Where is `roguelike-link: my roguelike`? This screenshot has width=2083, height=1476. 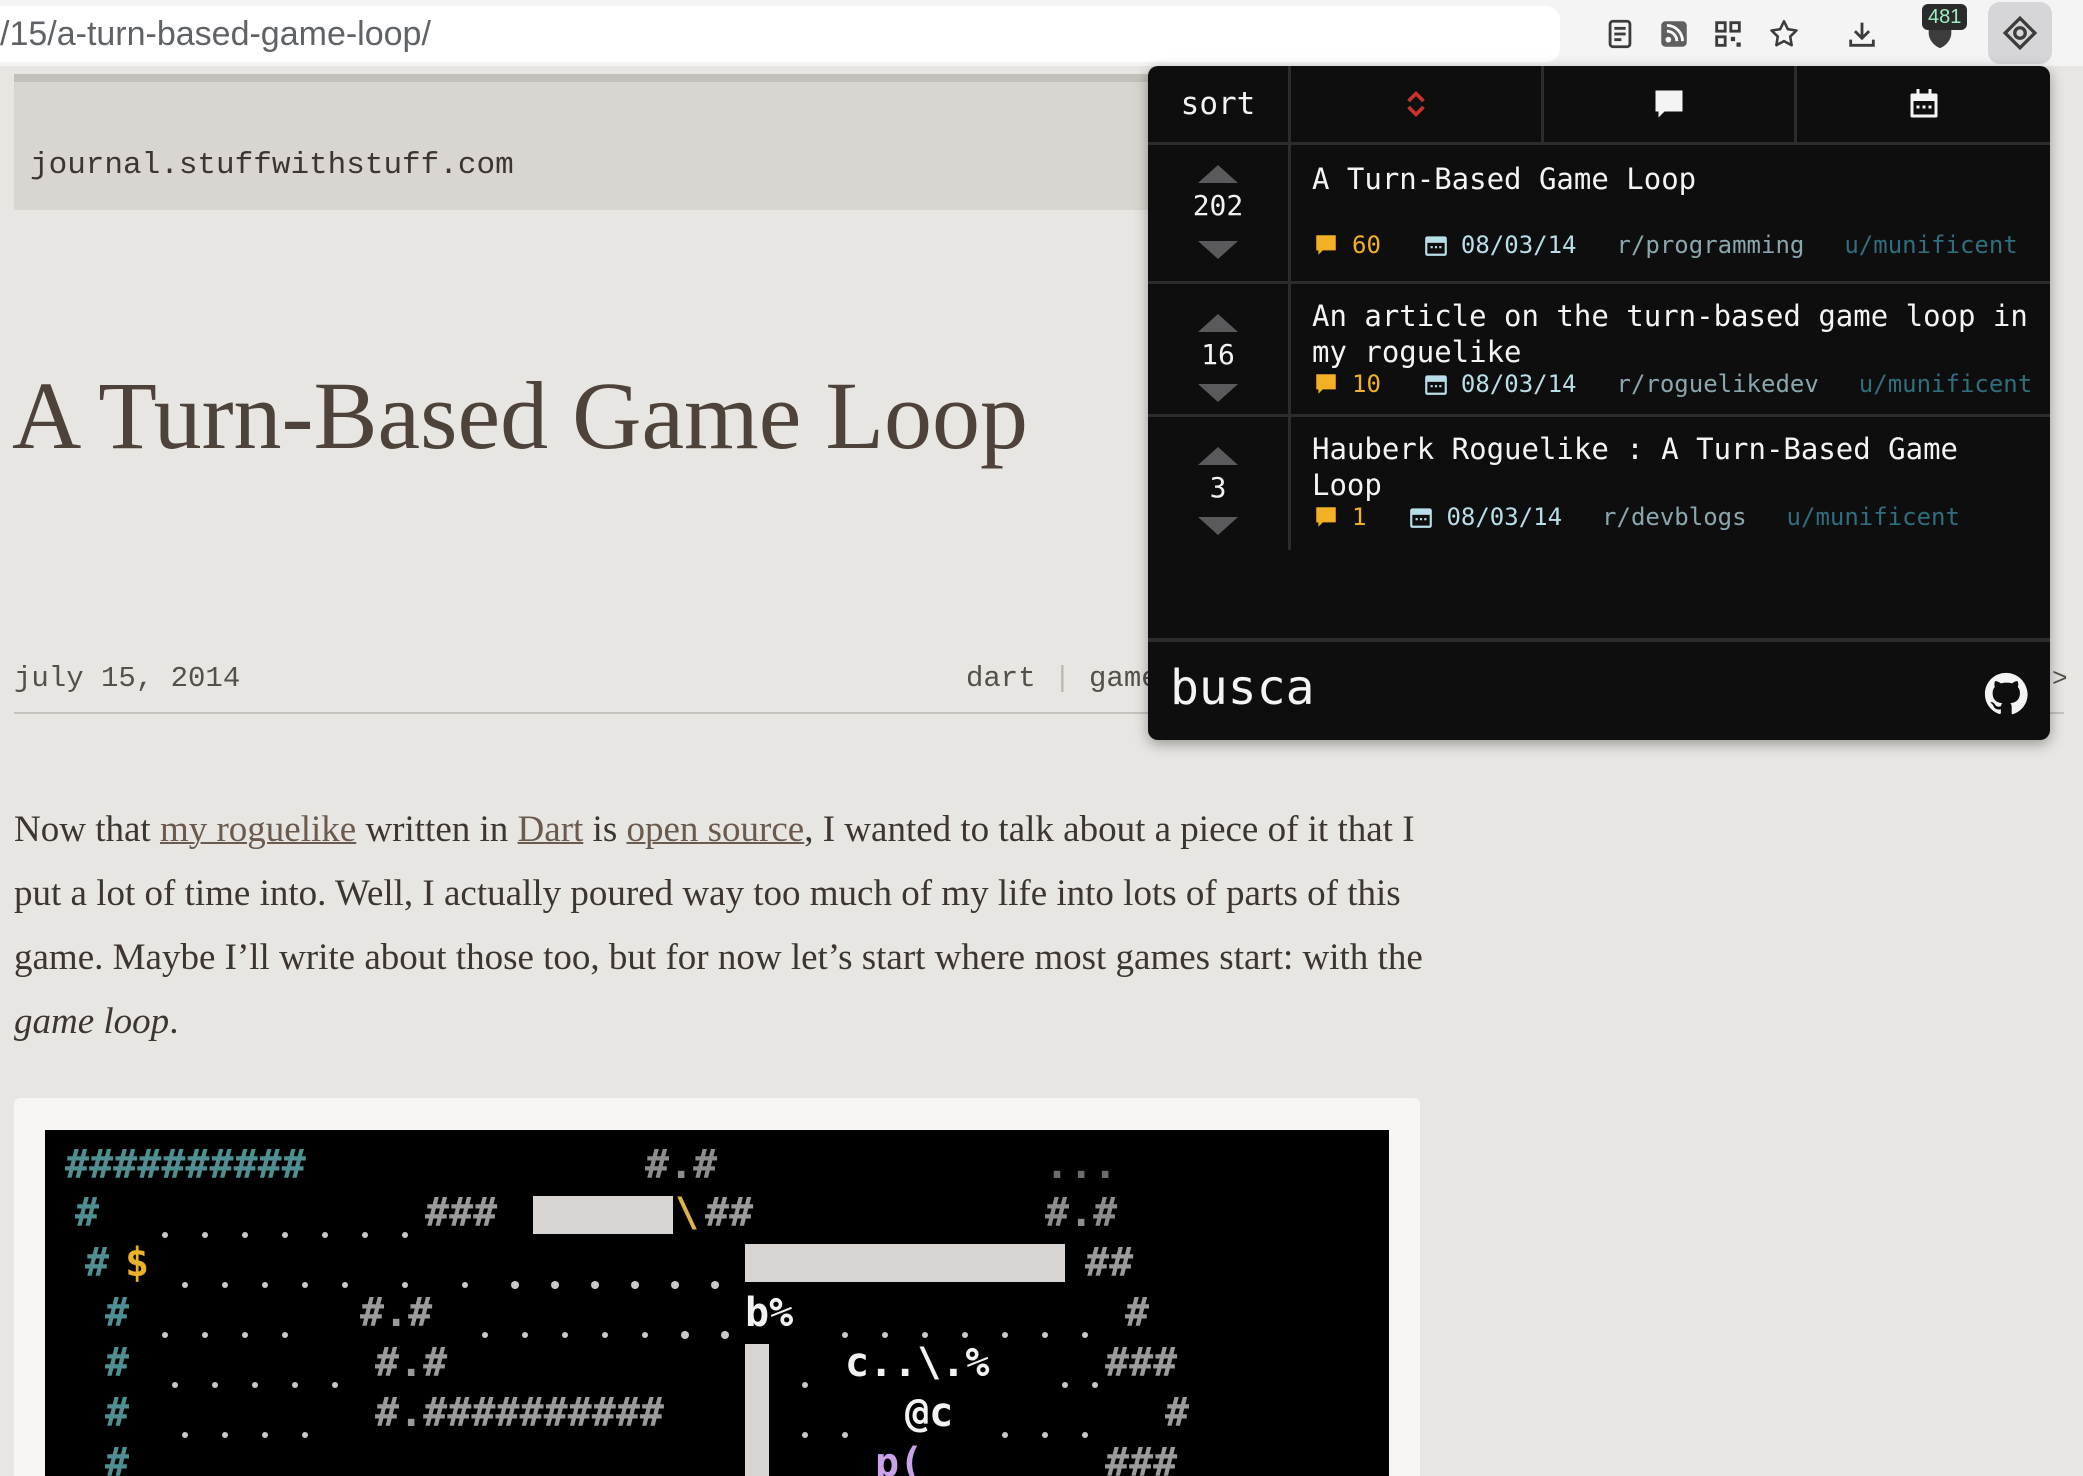
roguelike-link: my roguelike is located at coordinates (258, 829).